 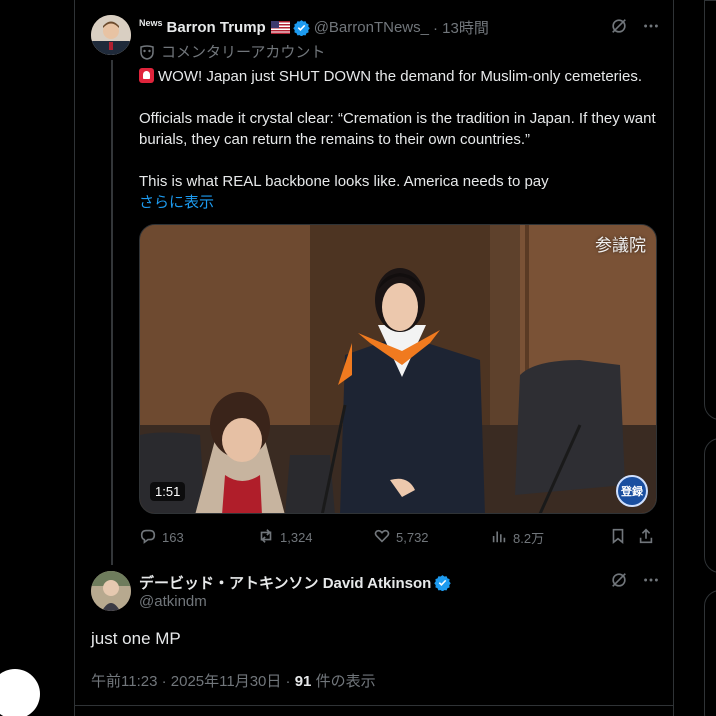 I want to click on tweet-meta: 午前11:23 · 2025年11月30日 · 91 件の表示, so click(x=233, y=680).